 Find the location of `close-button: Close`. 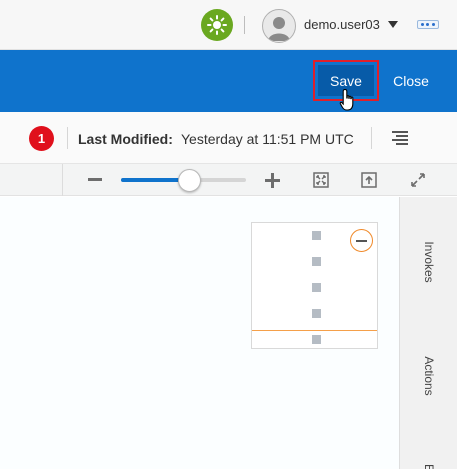

close-button: Close is located at coordinates (411, 80).